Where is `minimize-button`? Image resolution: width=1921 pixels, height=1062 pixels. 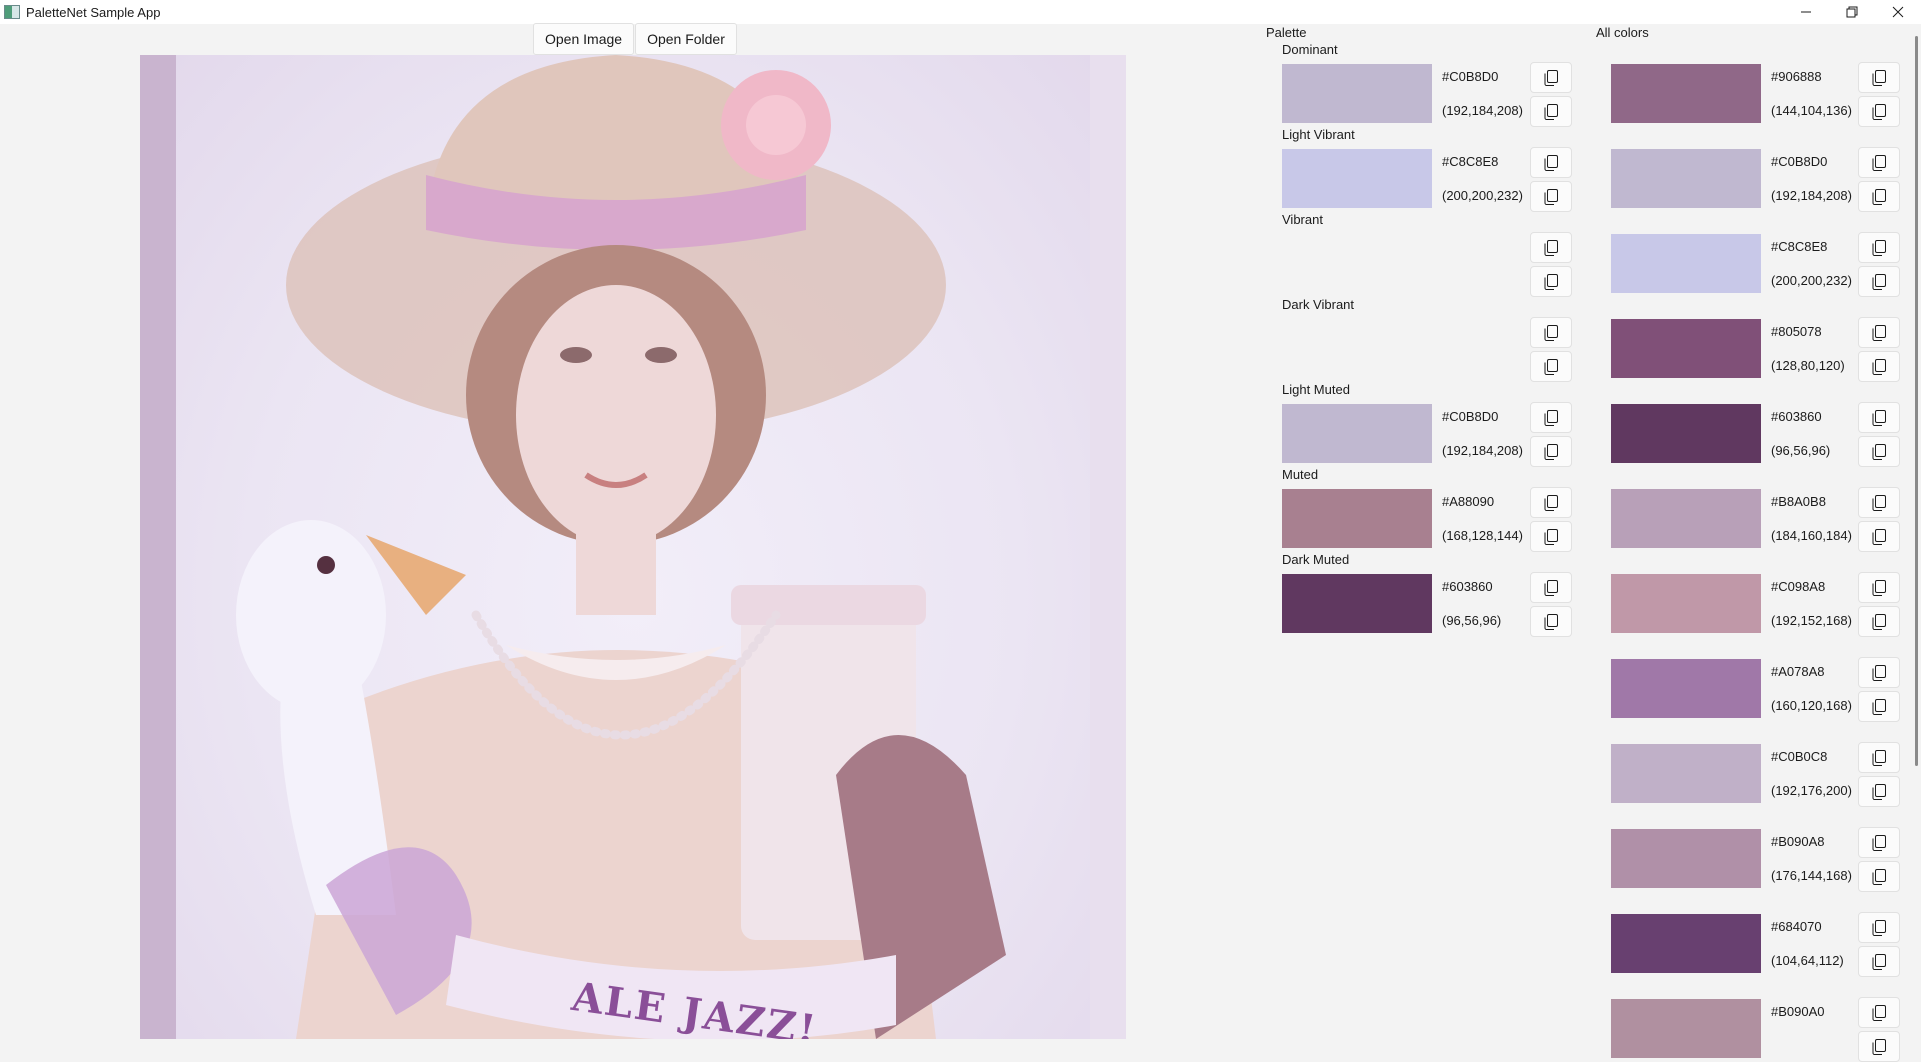
minimize-button is located at coordinates (1806, 12).